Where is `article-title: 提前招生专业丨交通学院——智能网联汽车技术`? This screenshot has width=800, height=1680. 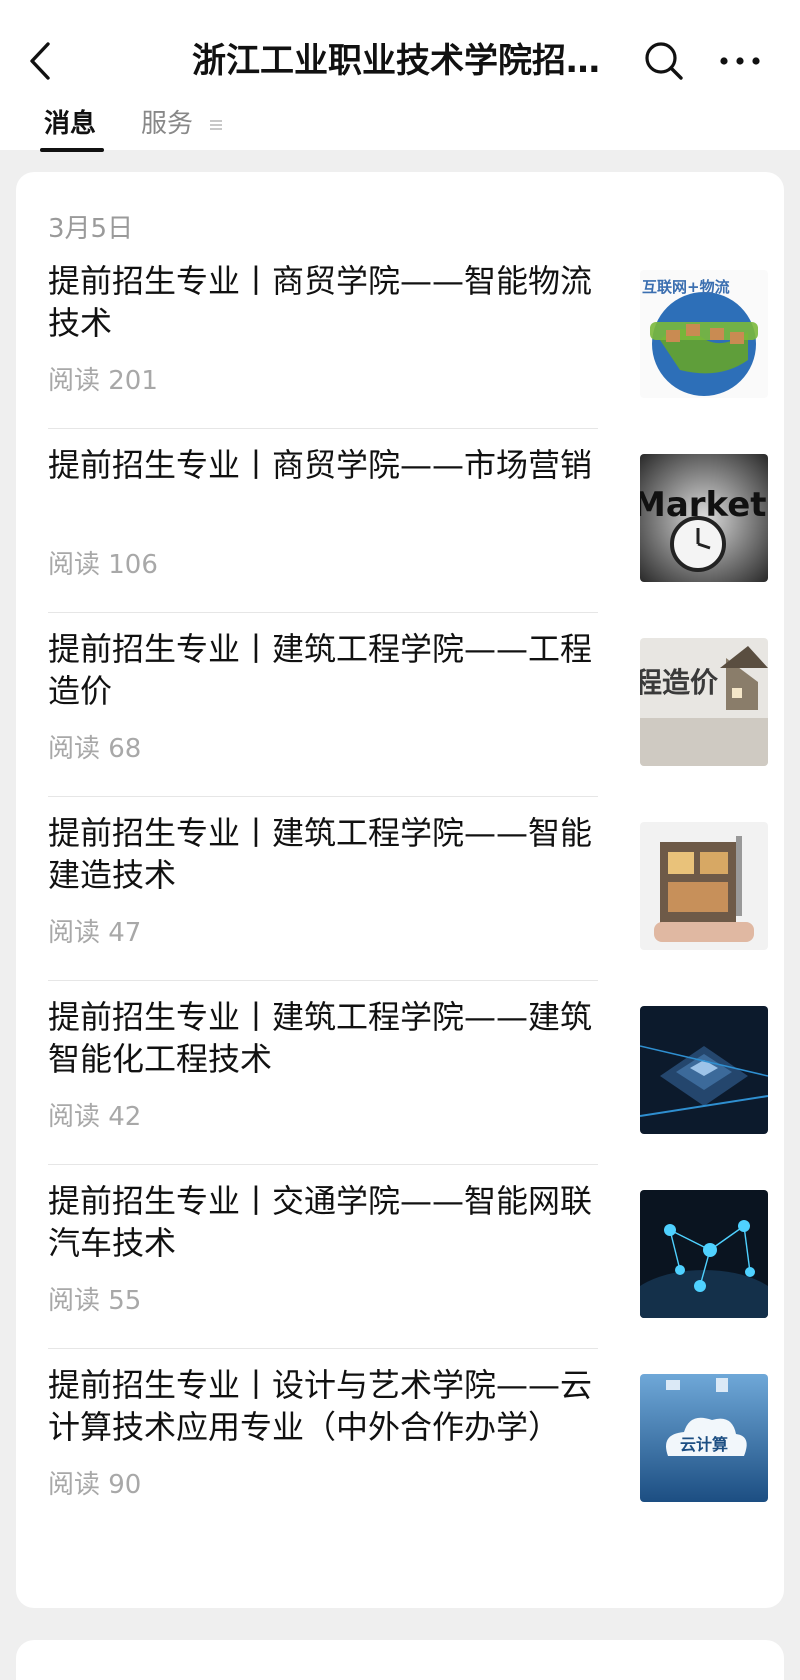
article-title: 提前招生专业丨交通学院——智能网联汽车技术 is located at coordinates (320, 1222).